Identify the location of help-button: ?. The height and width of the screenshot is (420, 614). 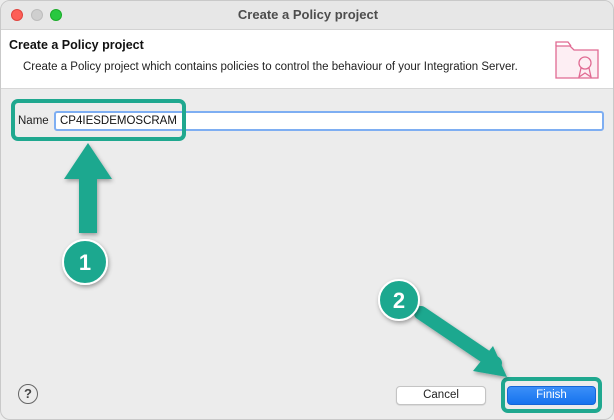
(28, 394).